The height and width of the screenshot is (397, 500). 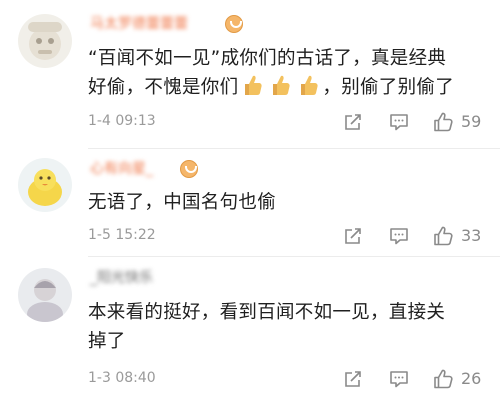 What do you see at coordinates (471, 121) in the screenshot?
I see `like-count: 59` at bounding box center [471, 121].